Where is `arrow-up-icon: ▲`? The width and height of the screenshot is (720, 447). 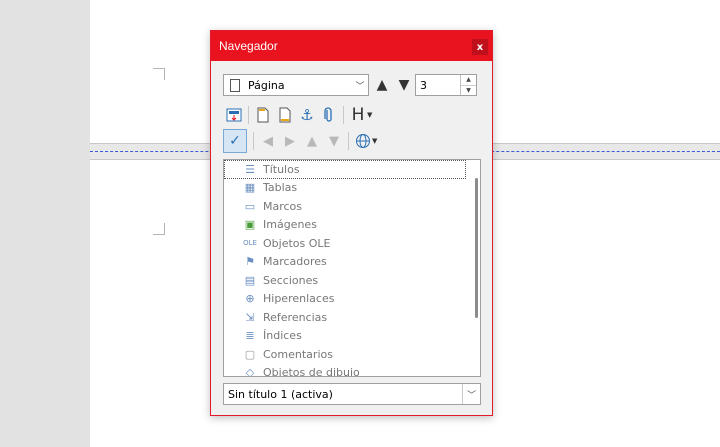 arrow-up-icon: ▲ is located at coordinates (312, 141).